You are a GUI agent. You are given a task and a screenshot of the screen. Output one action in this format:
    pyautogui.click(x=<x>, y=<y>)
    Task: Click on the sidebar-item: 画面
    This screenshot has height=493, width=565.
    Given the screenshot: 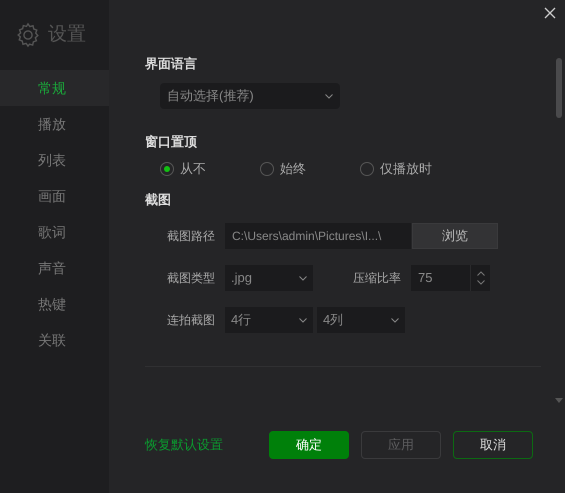 What is the action you would take?
    pyautogui.click(x=54, y=196)
    